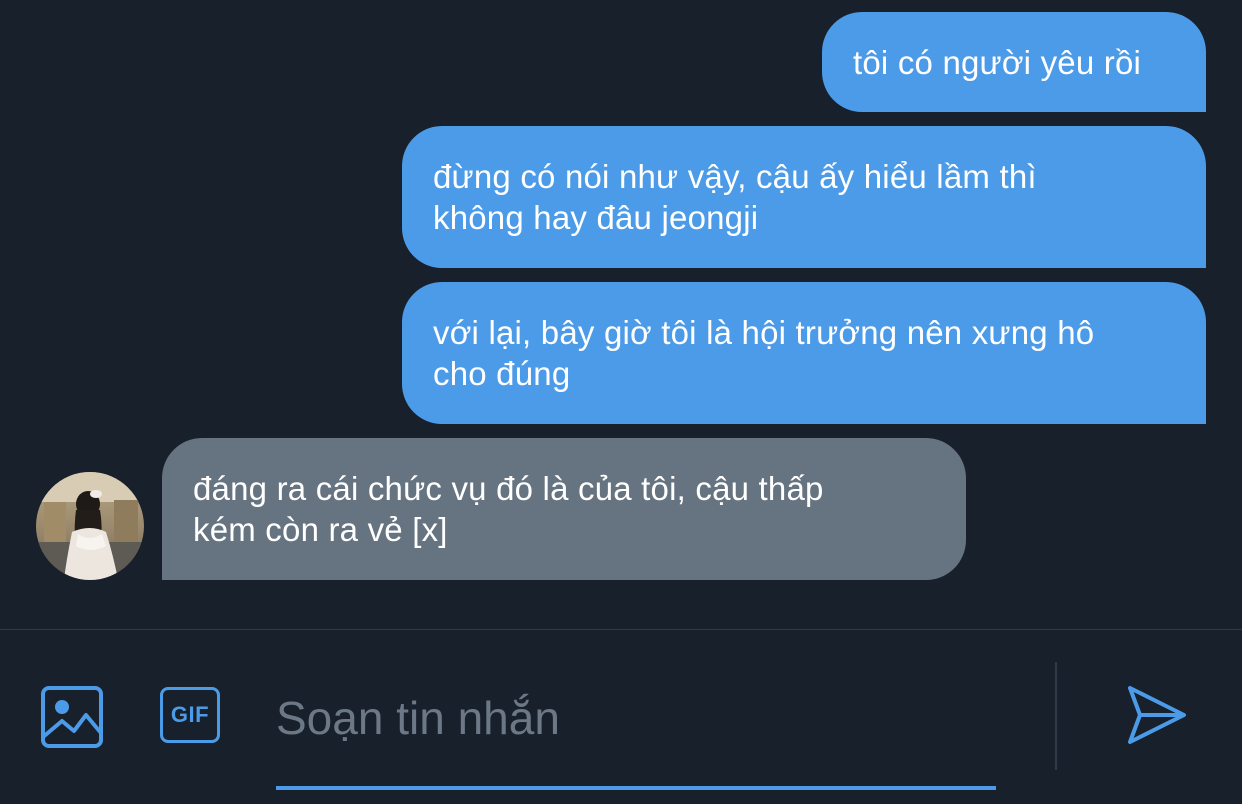  What do you see at coordinates (90, 526) in the screenshot?
I see `avatar` at bounding box center [90, 526].